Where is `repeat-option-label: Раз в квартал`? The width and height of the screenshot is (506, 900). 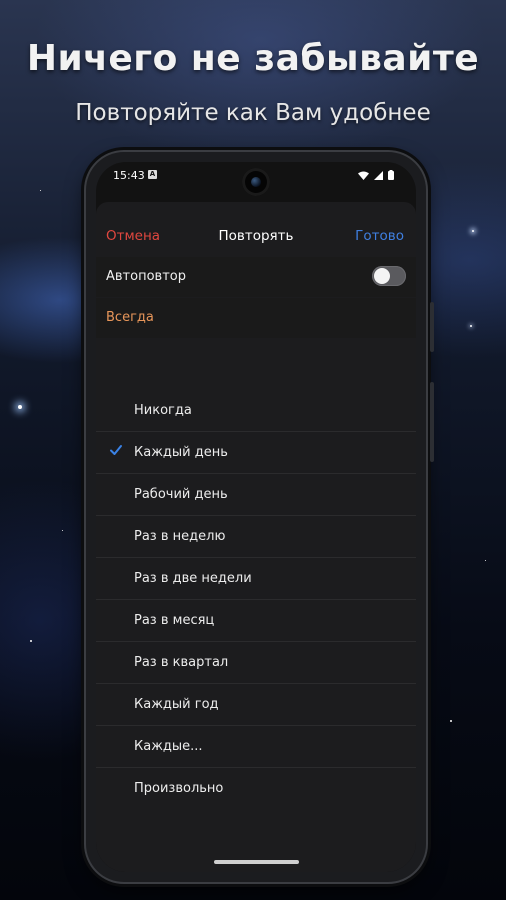
repeat-option-label: Раз в квартал is located at coordinates (181, 662).